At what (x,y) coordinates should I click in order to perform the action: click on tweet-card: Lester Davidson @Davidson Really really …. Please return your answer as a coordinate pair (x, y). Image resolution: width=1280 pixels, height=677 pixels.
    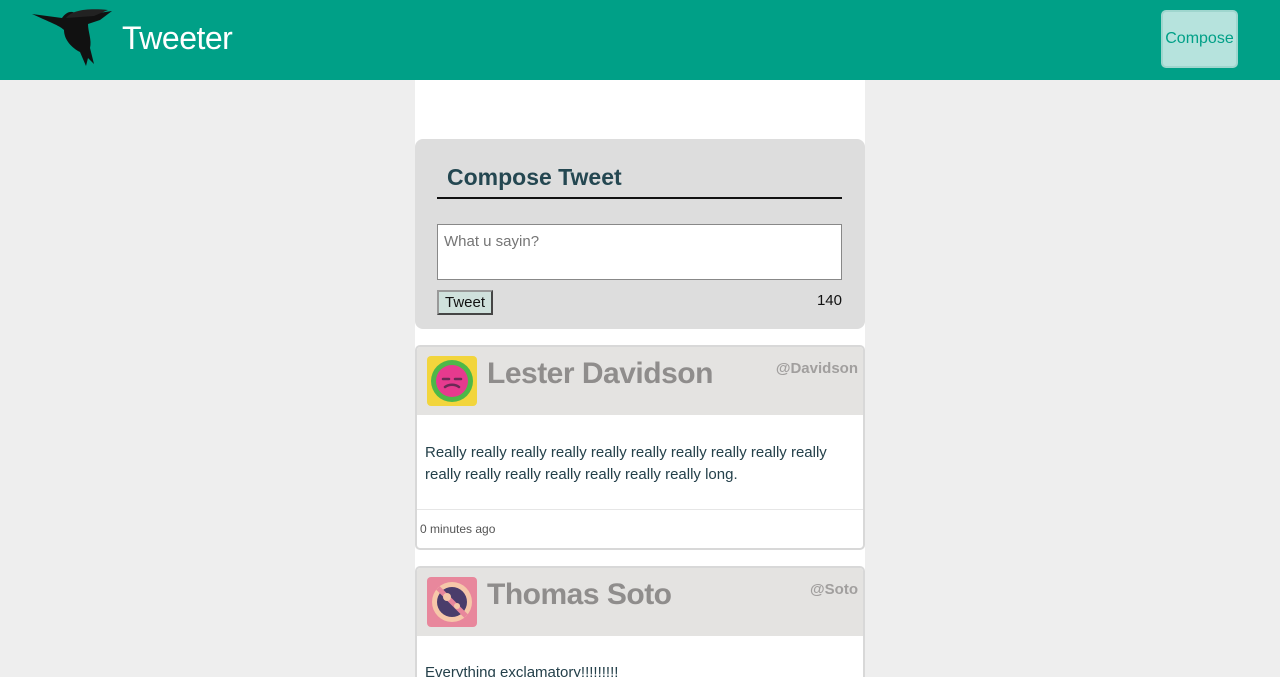
    Looking at the image, I should click on (640, 447).